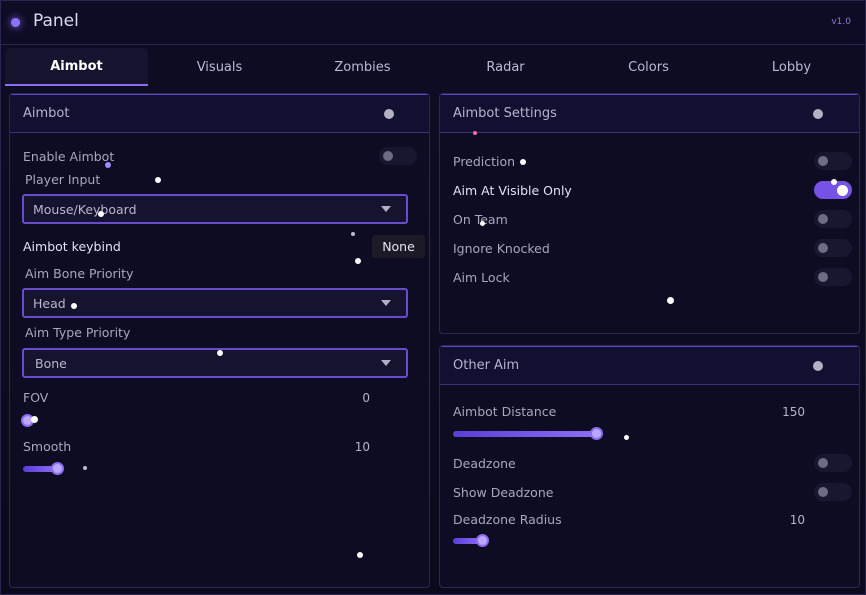  Describe the element at coordinates (219, 67) in the screenshot. I see `tab-visuals: Visuals` at that location.